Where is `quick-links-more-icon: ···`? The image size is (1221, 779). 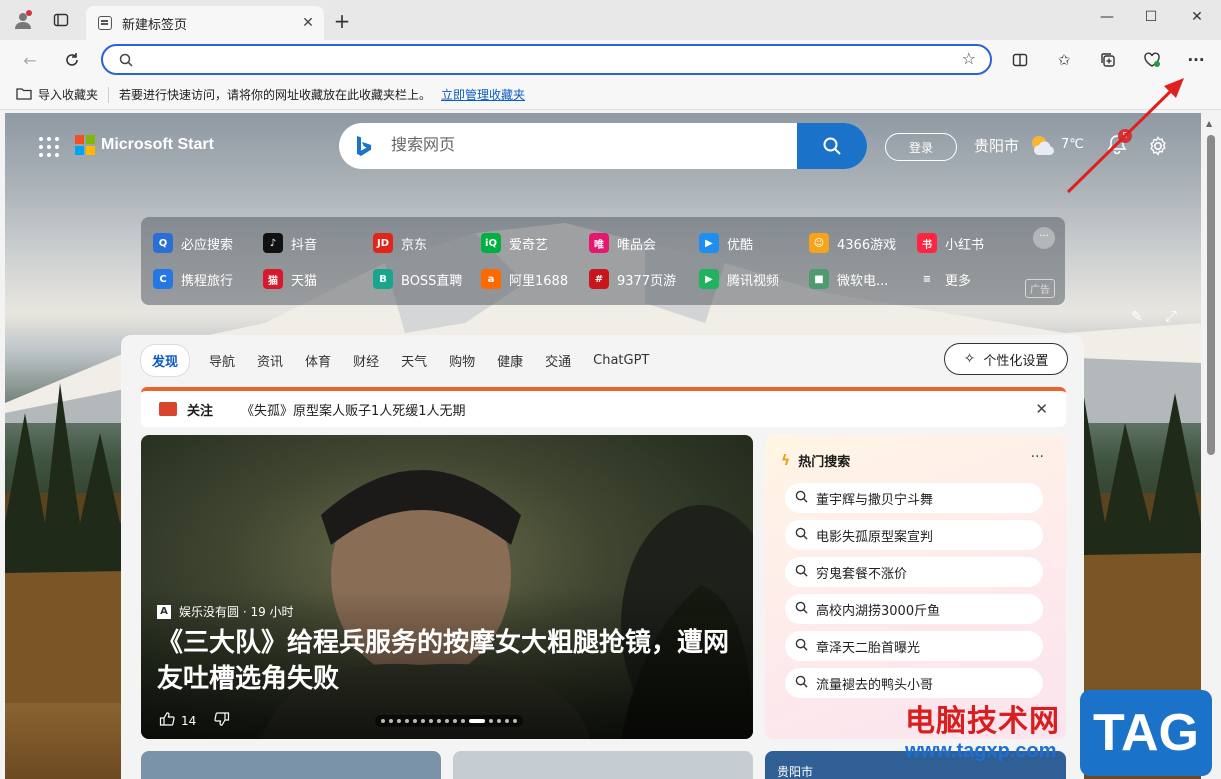
quick-links-more-icon: ··· is located at coordinates (1044, 238).